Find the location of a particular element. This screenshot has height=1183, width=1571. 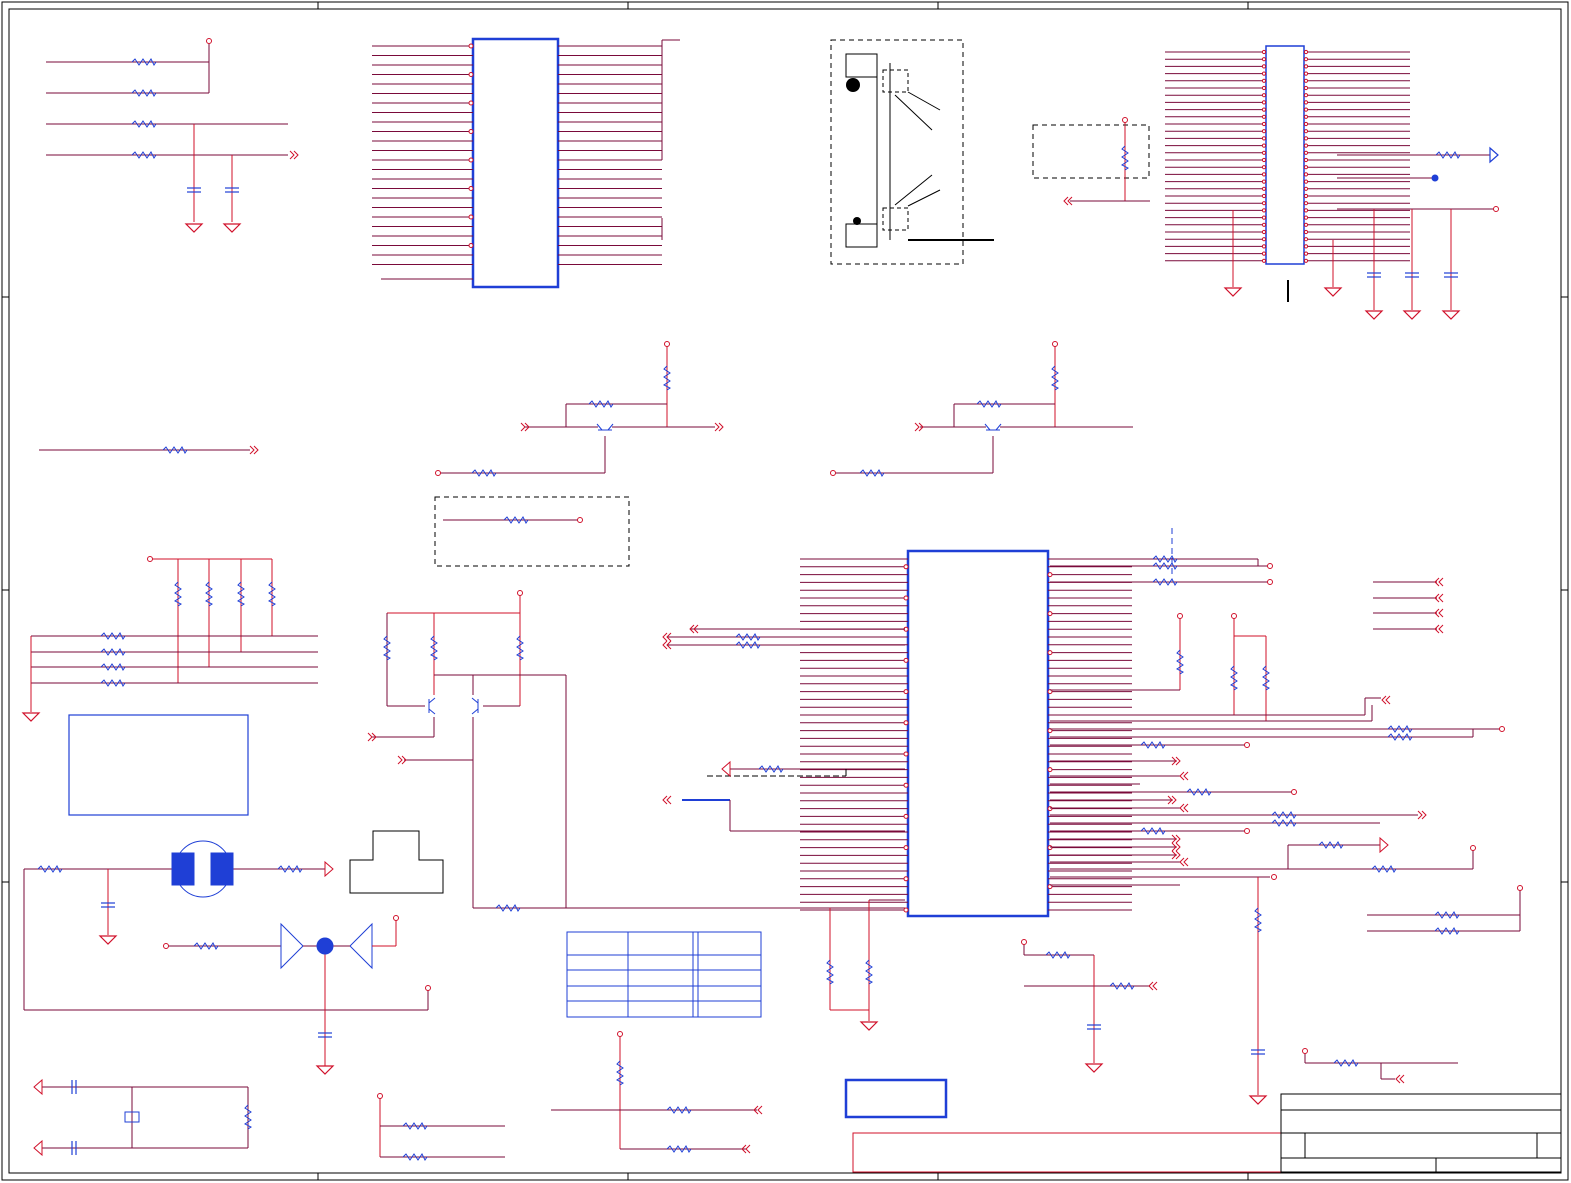

ferrite-filter is located at coordinates (226, 925).